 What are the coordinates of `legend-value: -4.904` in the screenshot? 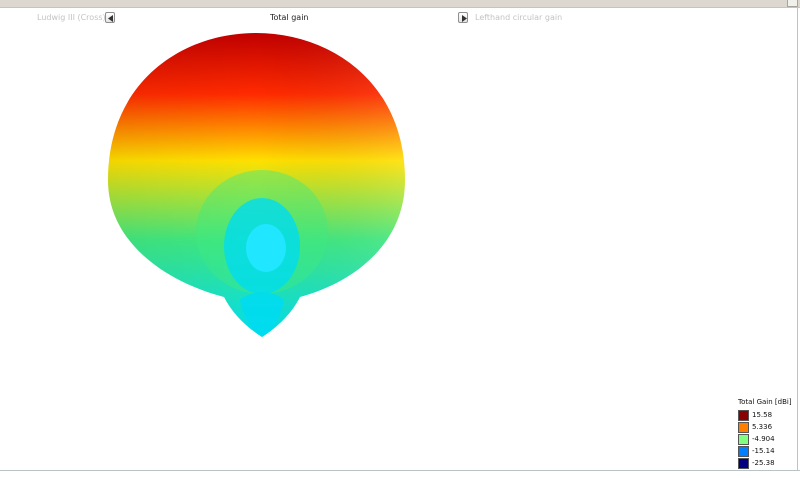 It's located at (763, 439).